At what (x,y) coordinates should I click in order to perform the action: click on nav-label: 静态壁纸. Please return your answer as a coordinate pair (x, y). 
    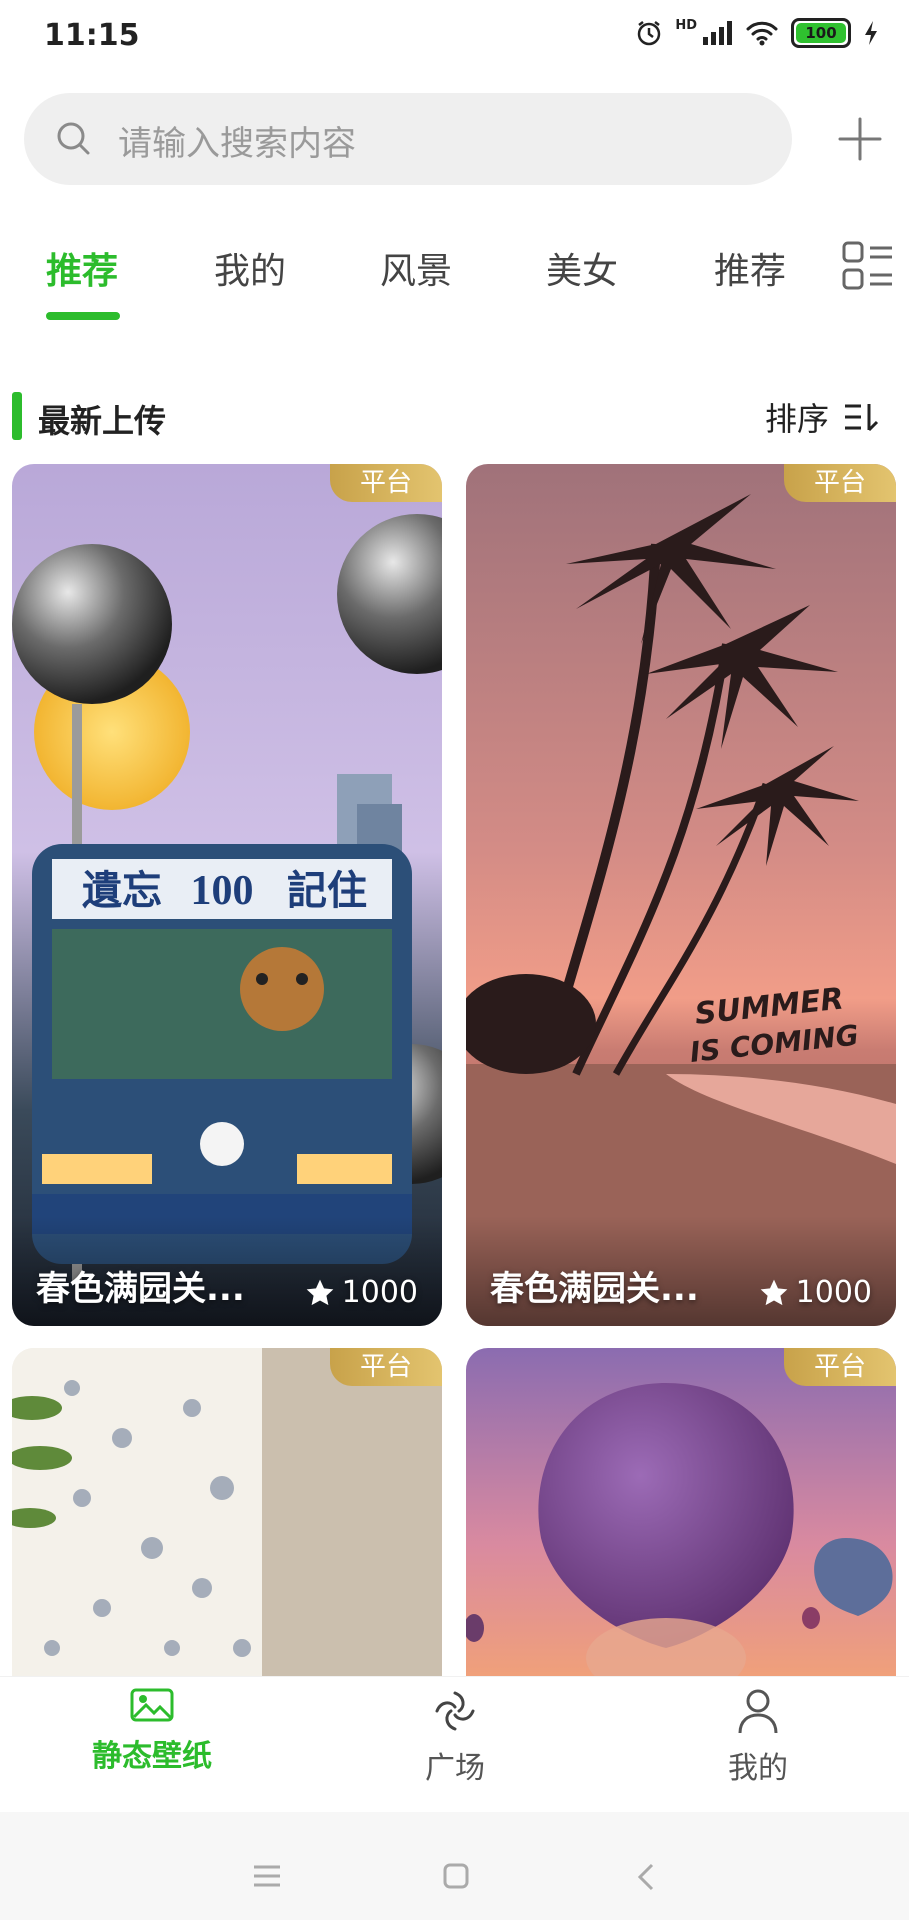
    Looking at the image, I should click on (152, 1756).